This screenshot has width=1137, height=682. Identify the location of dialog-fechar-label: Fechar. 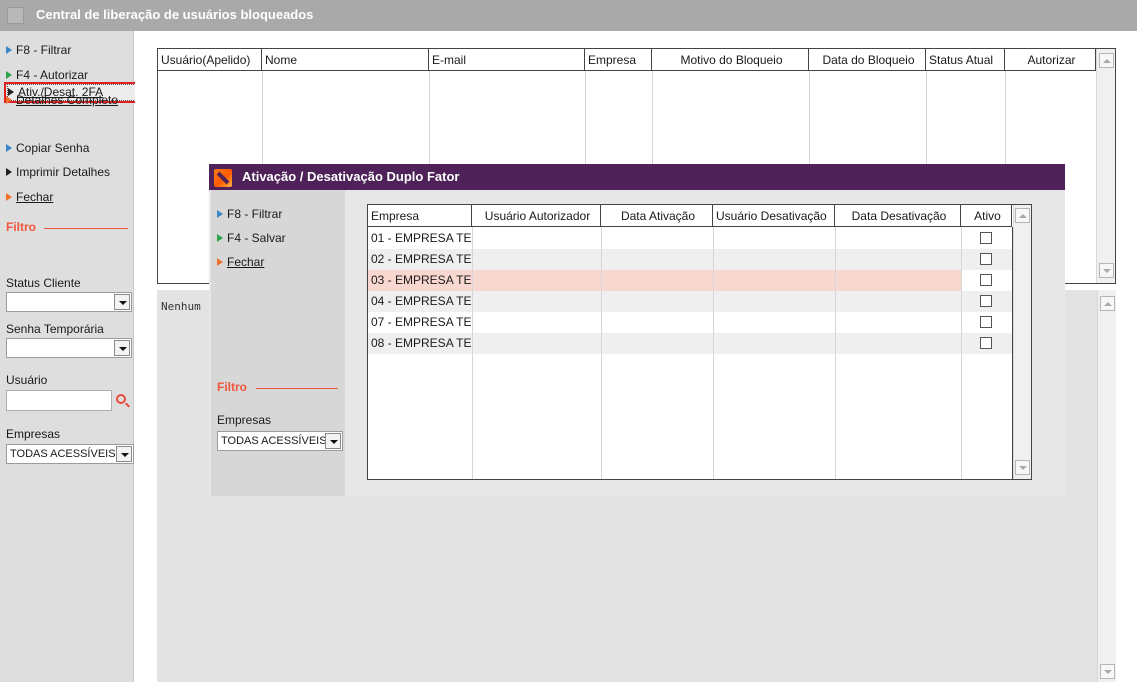
(246, 262).